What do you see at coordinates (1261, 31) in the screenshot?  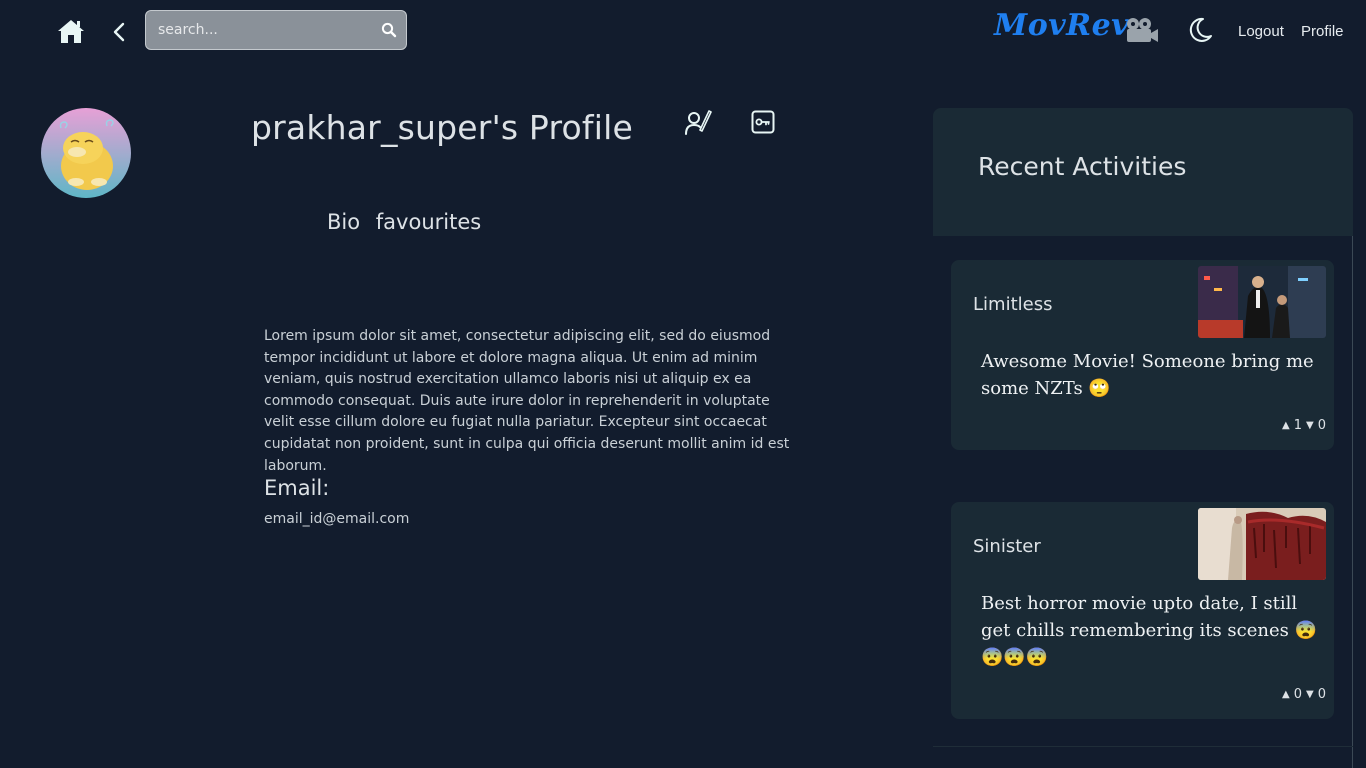 I see `logout-link: Logout` at bounding box center [1261, 31].